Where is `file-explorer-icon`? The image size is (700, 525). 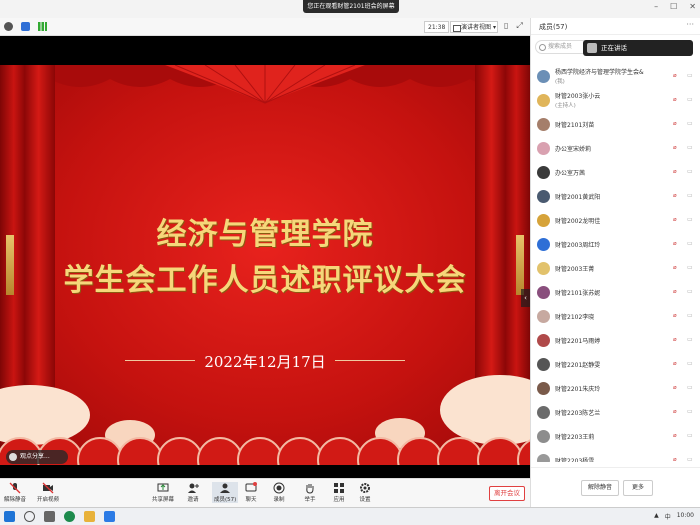
file-explorer-icon is located at coordinates (89, 516).